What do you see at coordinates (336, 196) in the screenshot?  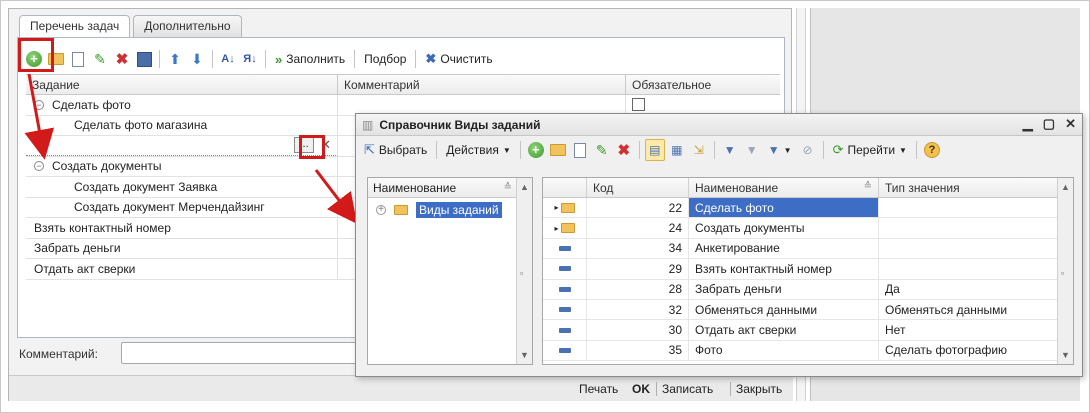 I see `arrow-to-dialog` at bounding box center [336, 196].